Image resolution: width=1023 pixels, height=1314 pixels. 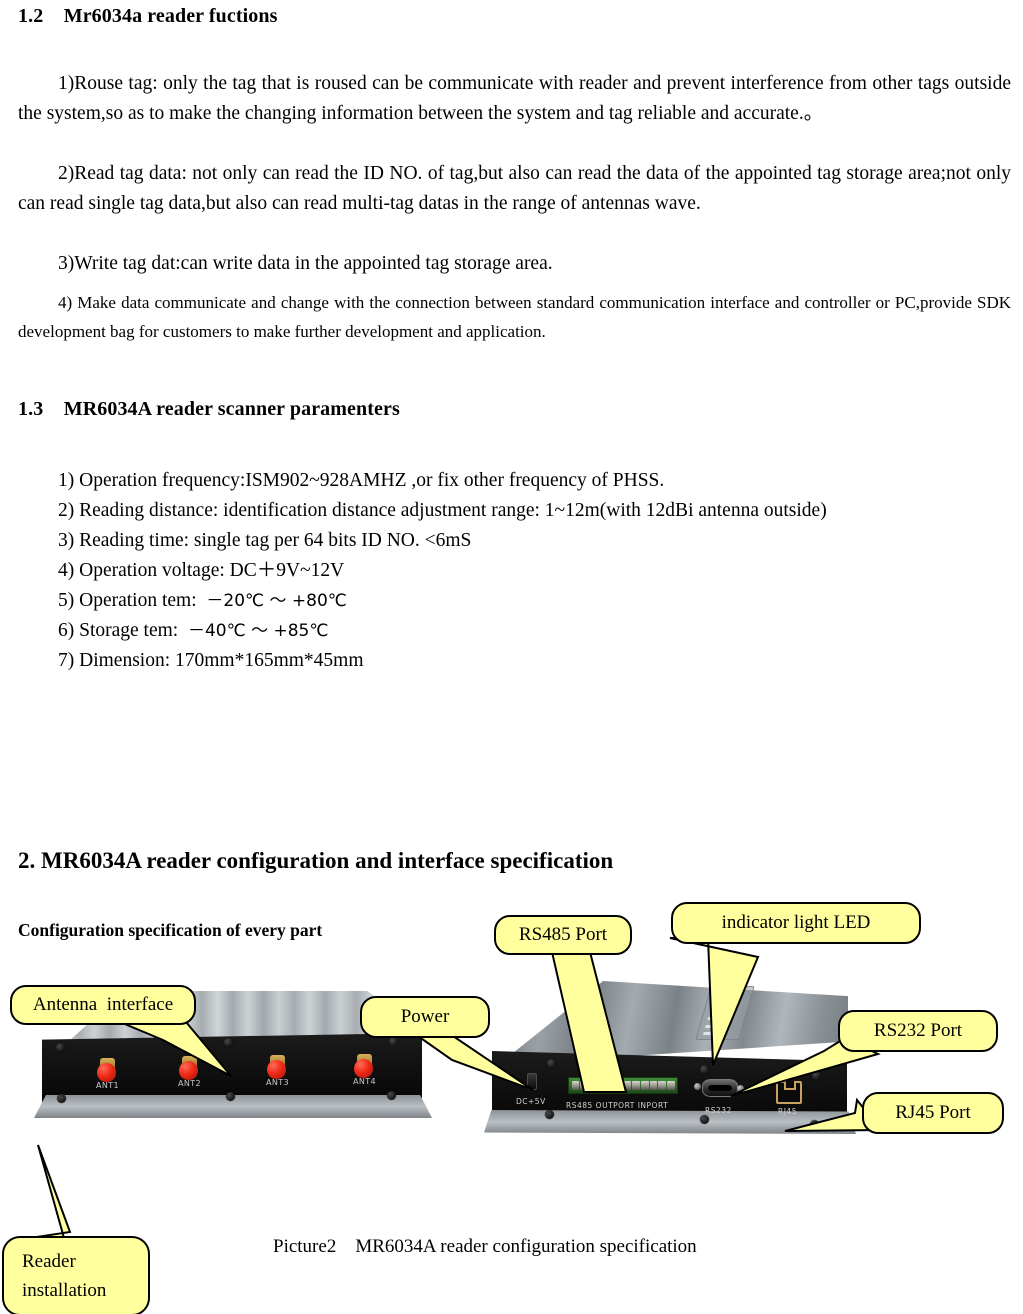 I want to click on spec-item-text: 4) Operation voltage: DC＋9V~12V, so click(x=201, y=570).